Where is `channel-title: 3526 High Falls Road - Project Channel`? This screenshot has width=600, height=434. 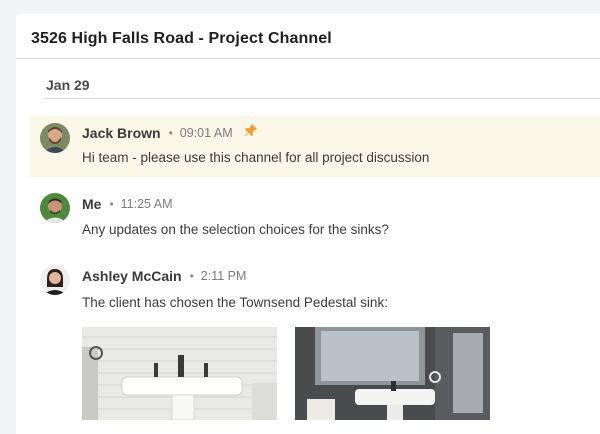 channel-title: 3526 High Falls Road - Project Channel is located at coordinates (181, 38).